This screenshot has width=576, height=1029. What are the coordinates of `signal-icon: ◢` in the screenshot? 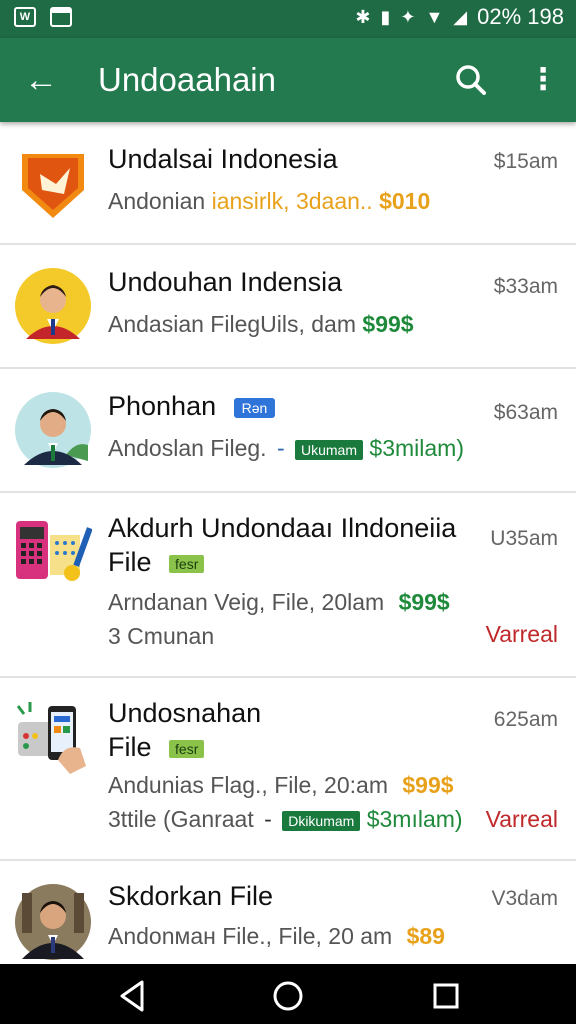 It's located at (460, 16).